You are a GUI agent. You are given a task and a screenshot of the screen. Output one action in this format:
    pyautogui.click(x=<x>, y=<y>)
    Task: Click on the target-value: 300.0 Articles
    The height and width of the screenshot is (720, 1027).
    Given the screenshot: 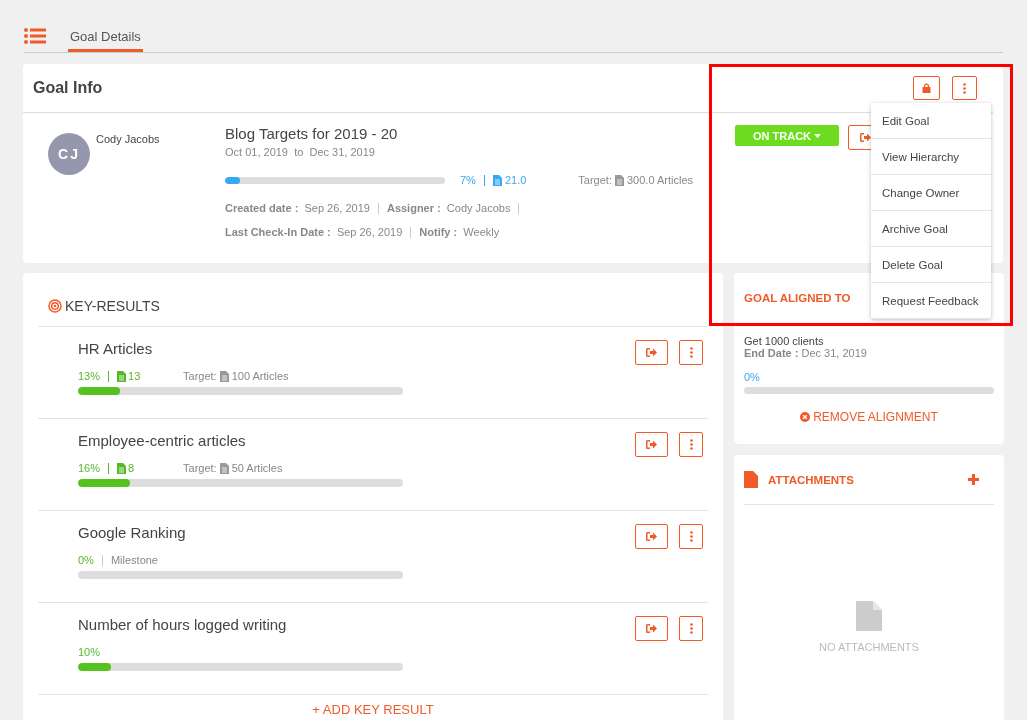 What is the action you would take?
    pyautogui.click(x=659, y=180)
    